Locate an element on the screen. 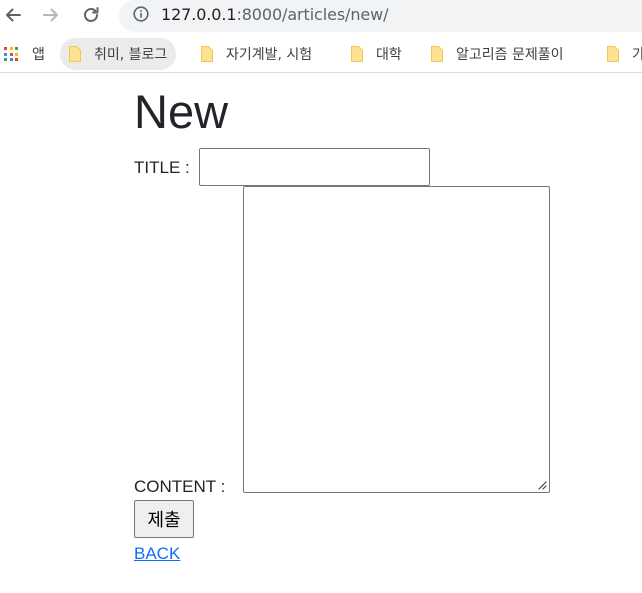 The image size is (642, 593). bookmark-folder-hobby: 취미, 블로그 is located at coordinates (118, 54).